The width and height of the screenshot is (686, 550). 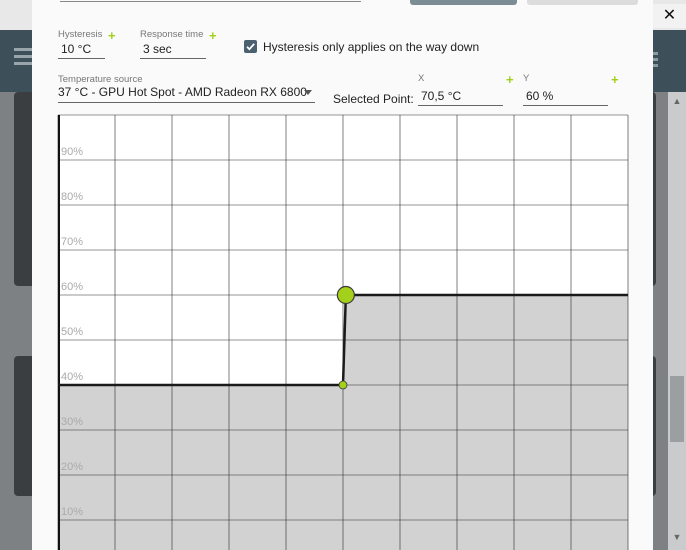 What do you see at coordinates (76, 49) in the screenshot?
I see `hysteresis-input: 10 °C` at bounding box center [76, 49].